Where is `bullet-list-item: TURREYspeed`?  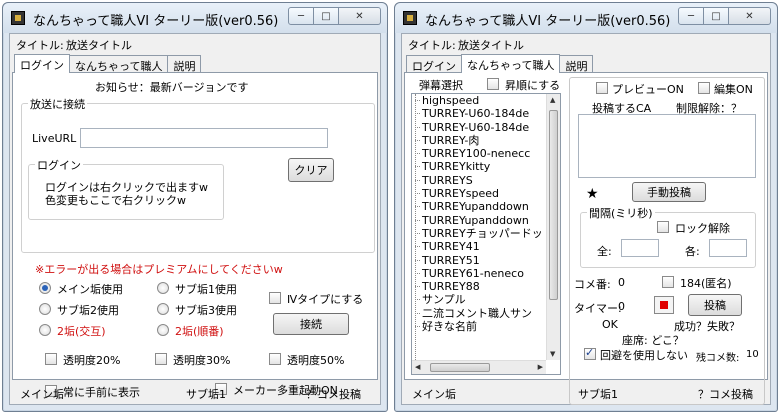
bullet-list-item: TURREYspeed is located at coordinates (479, 193).